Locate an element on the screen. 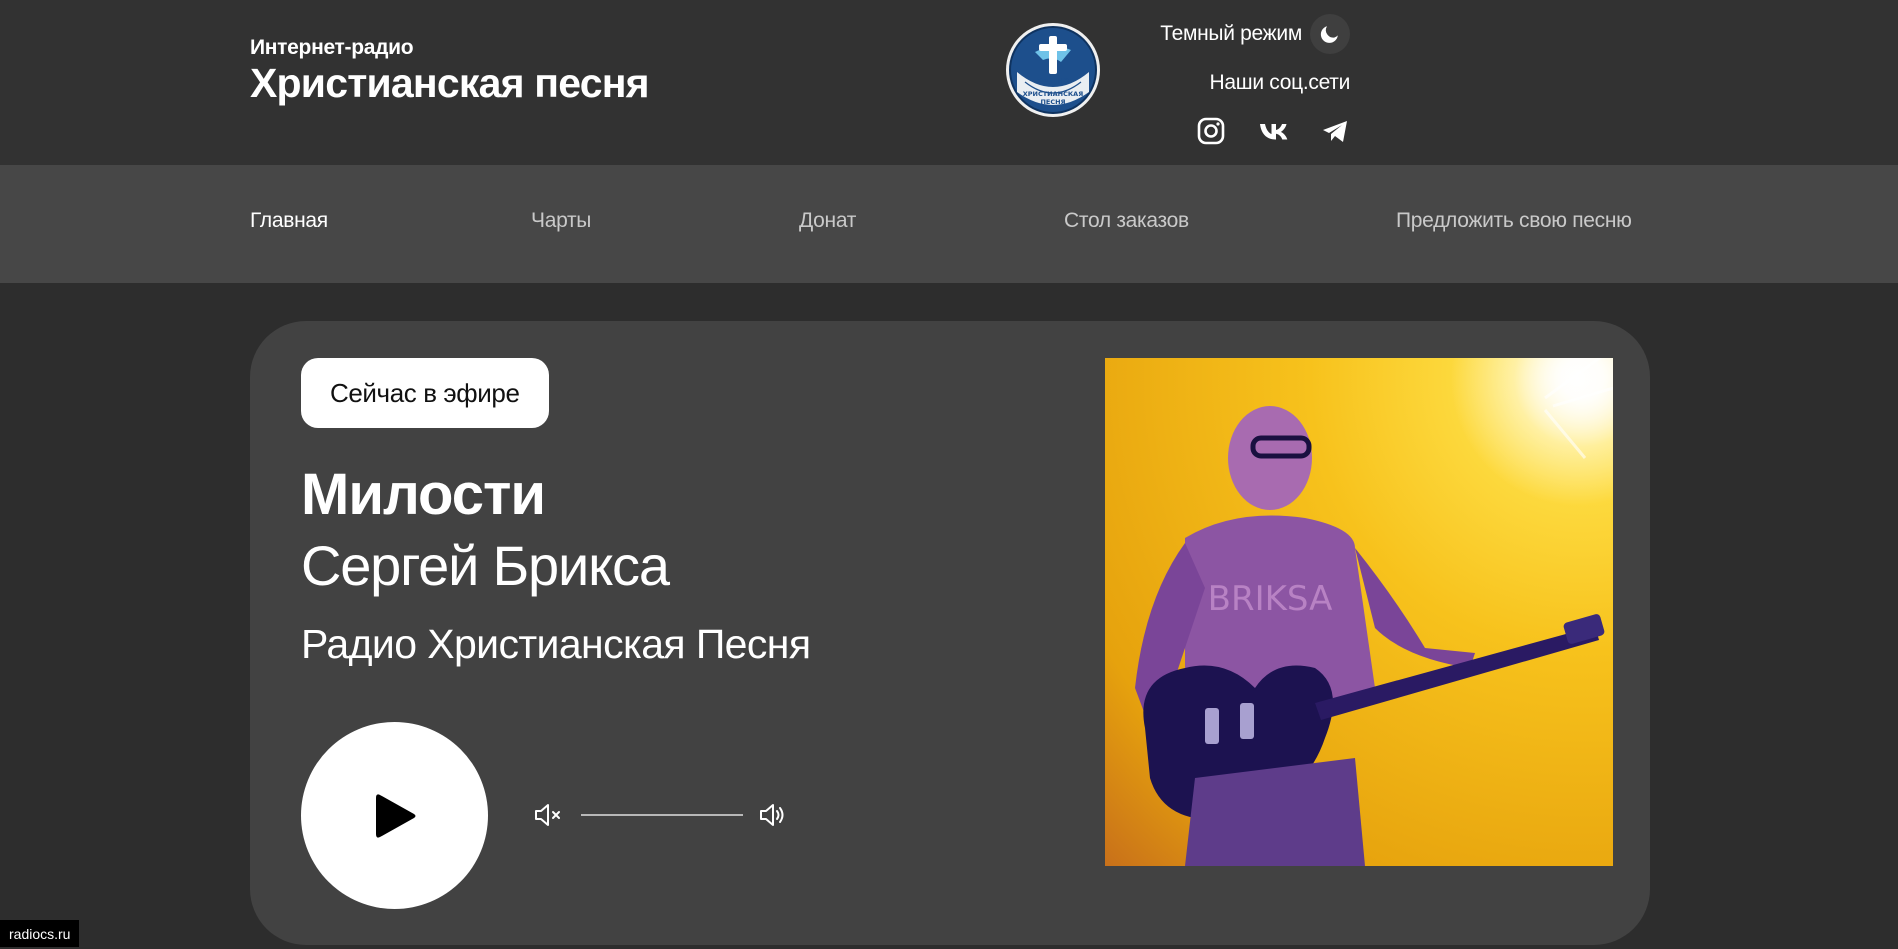  brand: Интернет-радио Христианская песня is located at coordinates (450, 71).